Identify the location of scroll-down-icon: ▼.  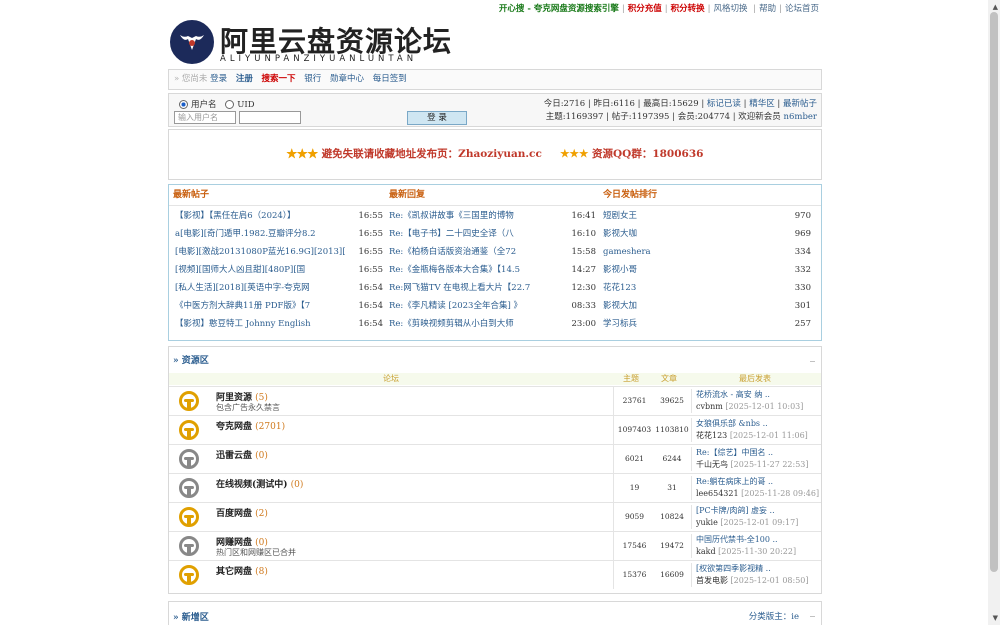
(995, 618).